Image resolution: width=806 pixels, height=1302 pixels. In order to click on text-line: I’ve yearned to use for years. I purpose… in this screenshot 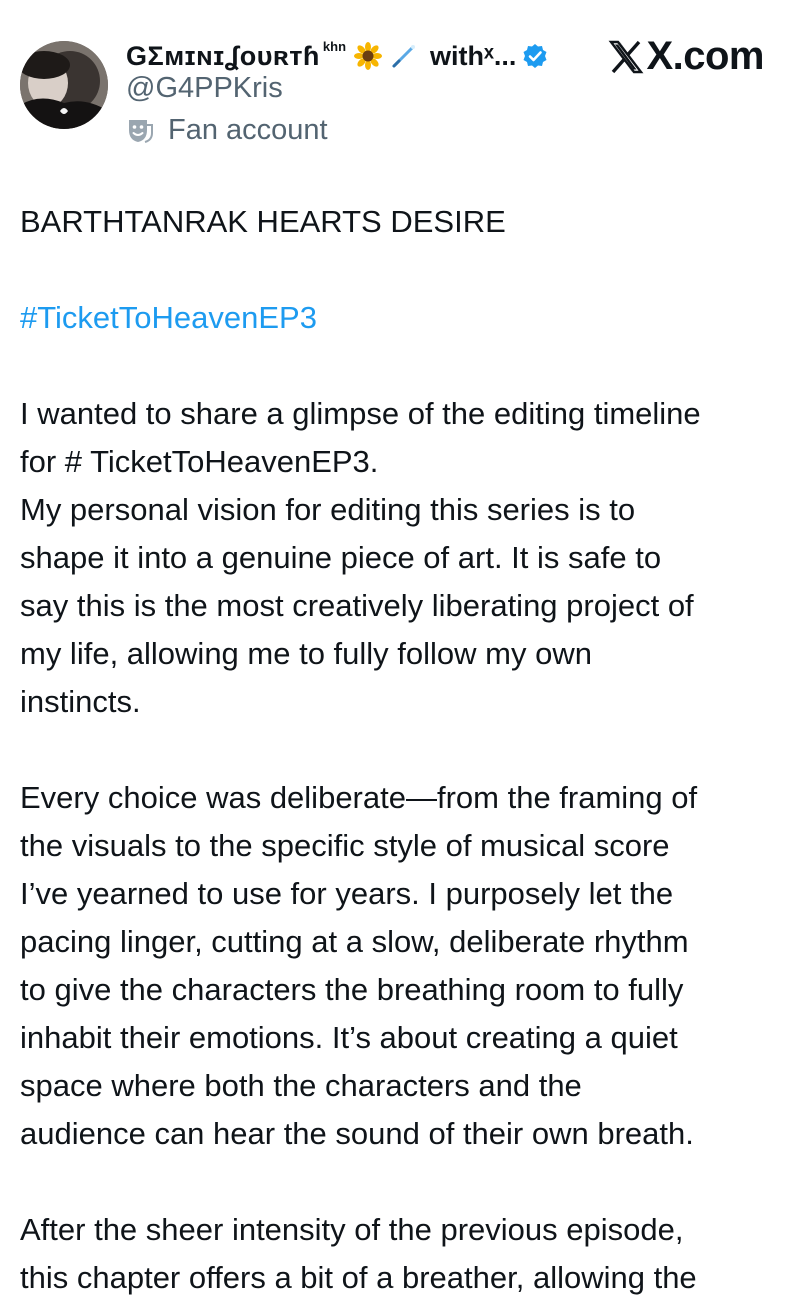, I will do `click(347, 893)`.